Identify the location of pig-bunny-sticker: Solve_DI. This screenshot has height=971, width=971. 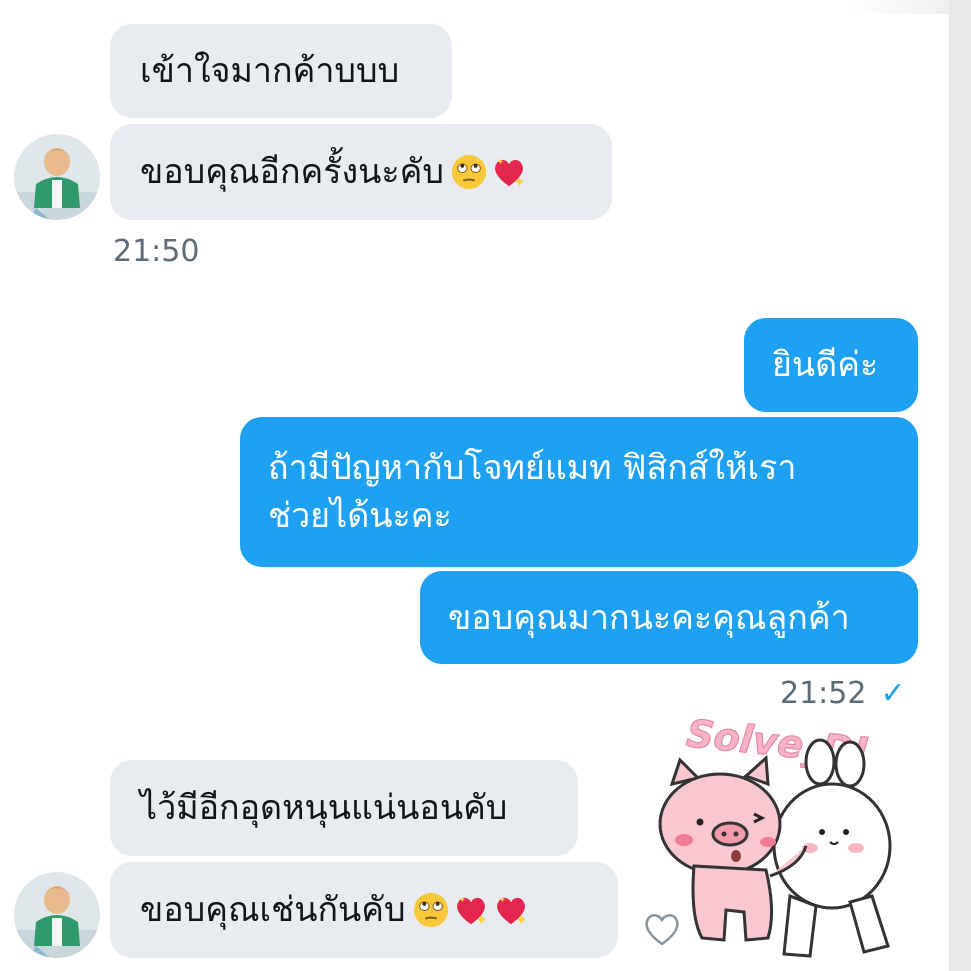
(800, 838).